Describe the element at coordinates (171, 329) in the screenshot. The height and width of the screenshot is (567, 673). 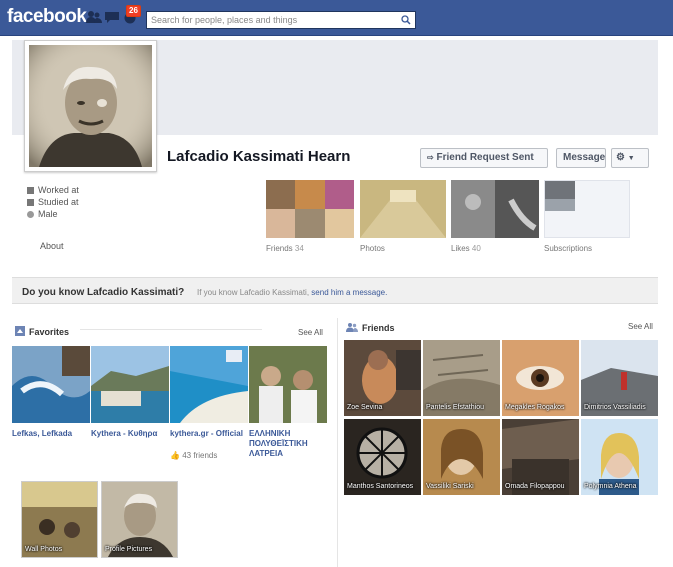
I see `favorites-divider` at that location.